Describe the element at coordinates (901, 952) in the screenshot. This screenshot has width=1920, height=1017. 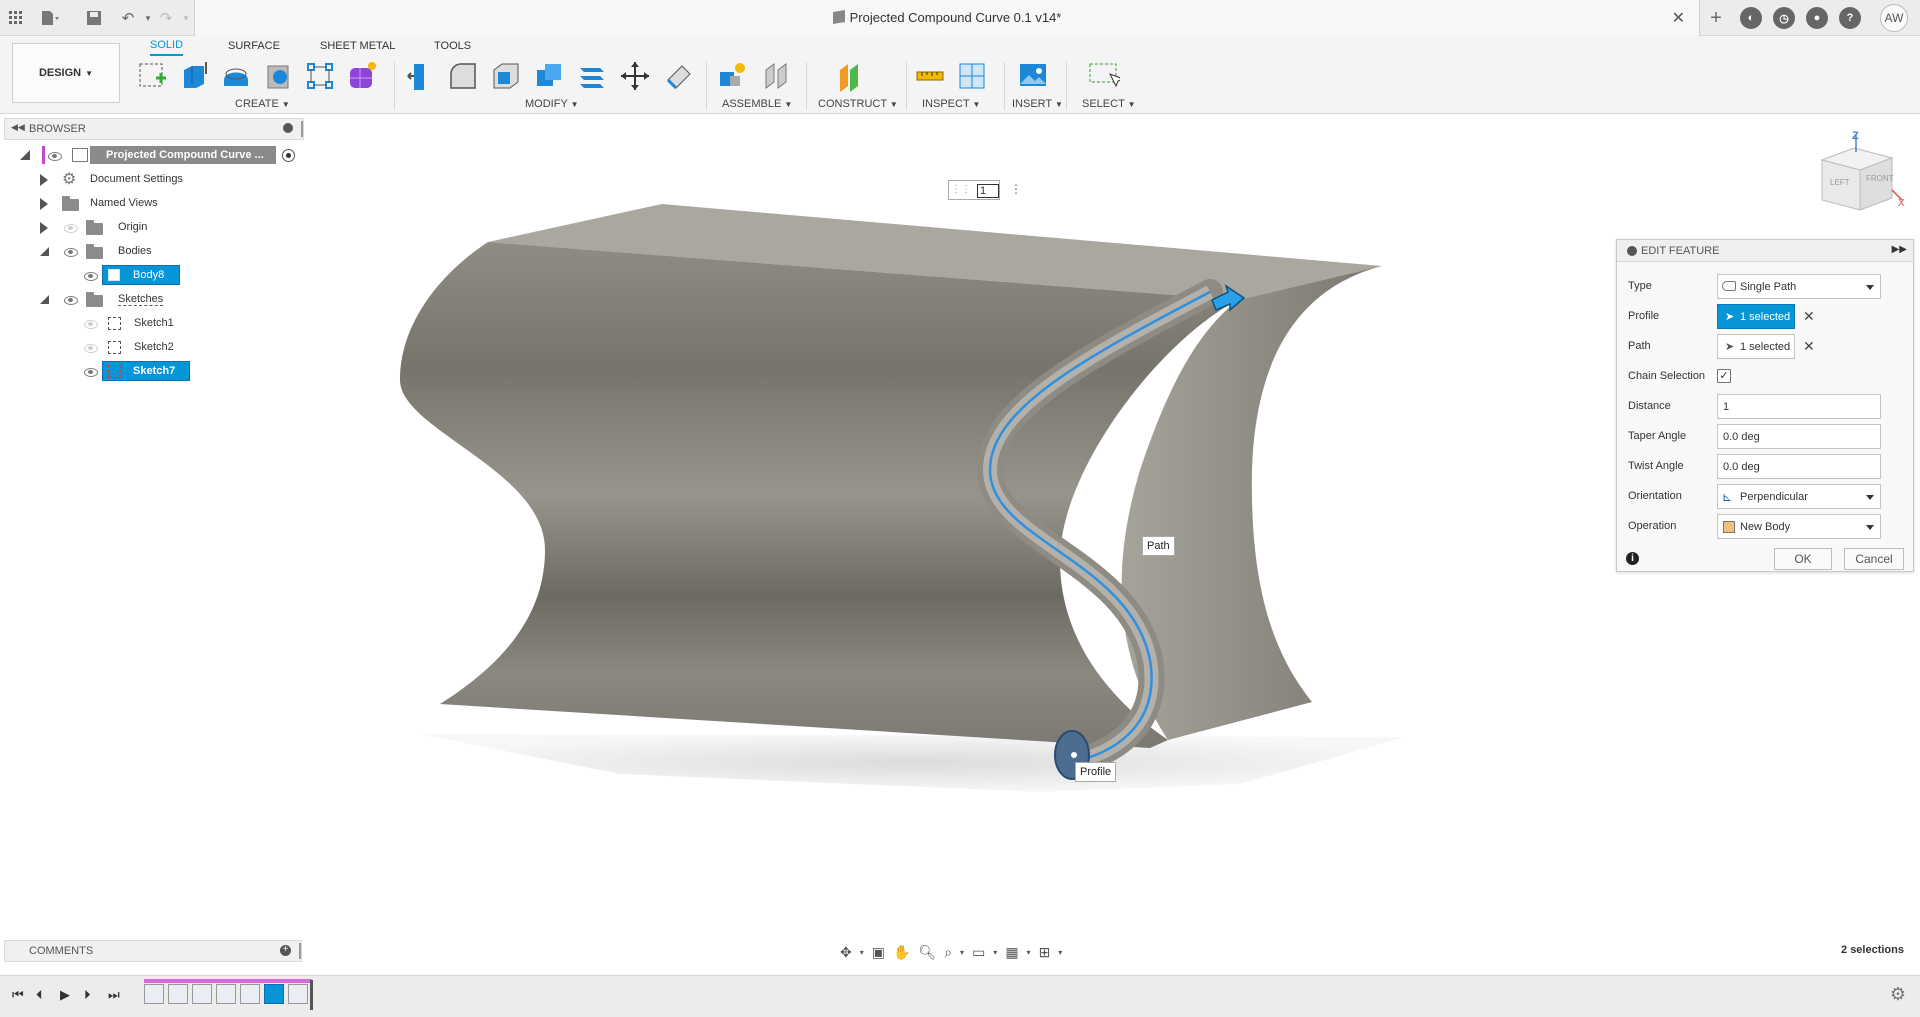
I see `pan-icon: ✋` at that location.